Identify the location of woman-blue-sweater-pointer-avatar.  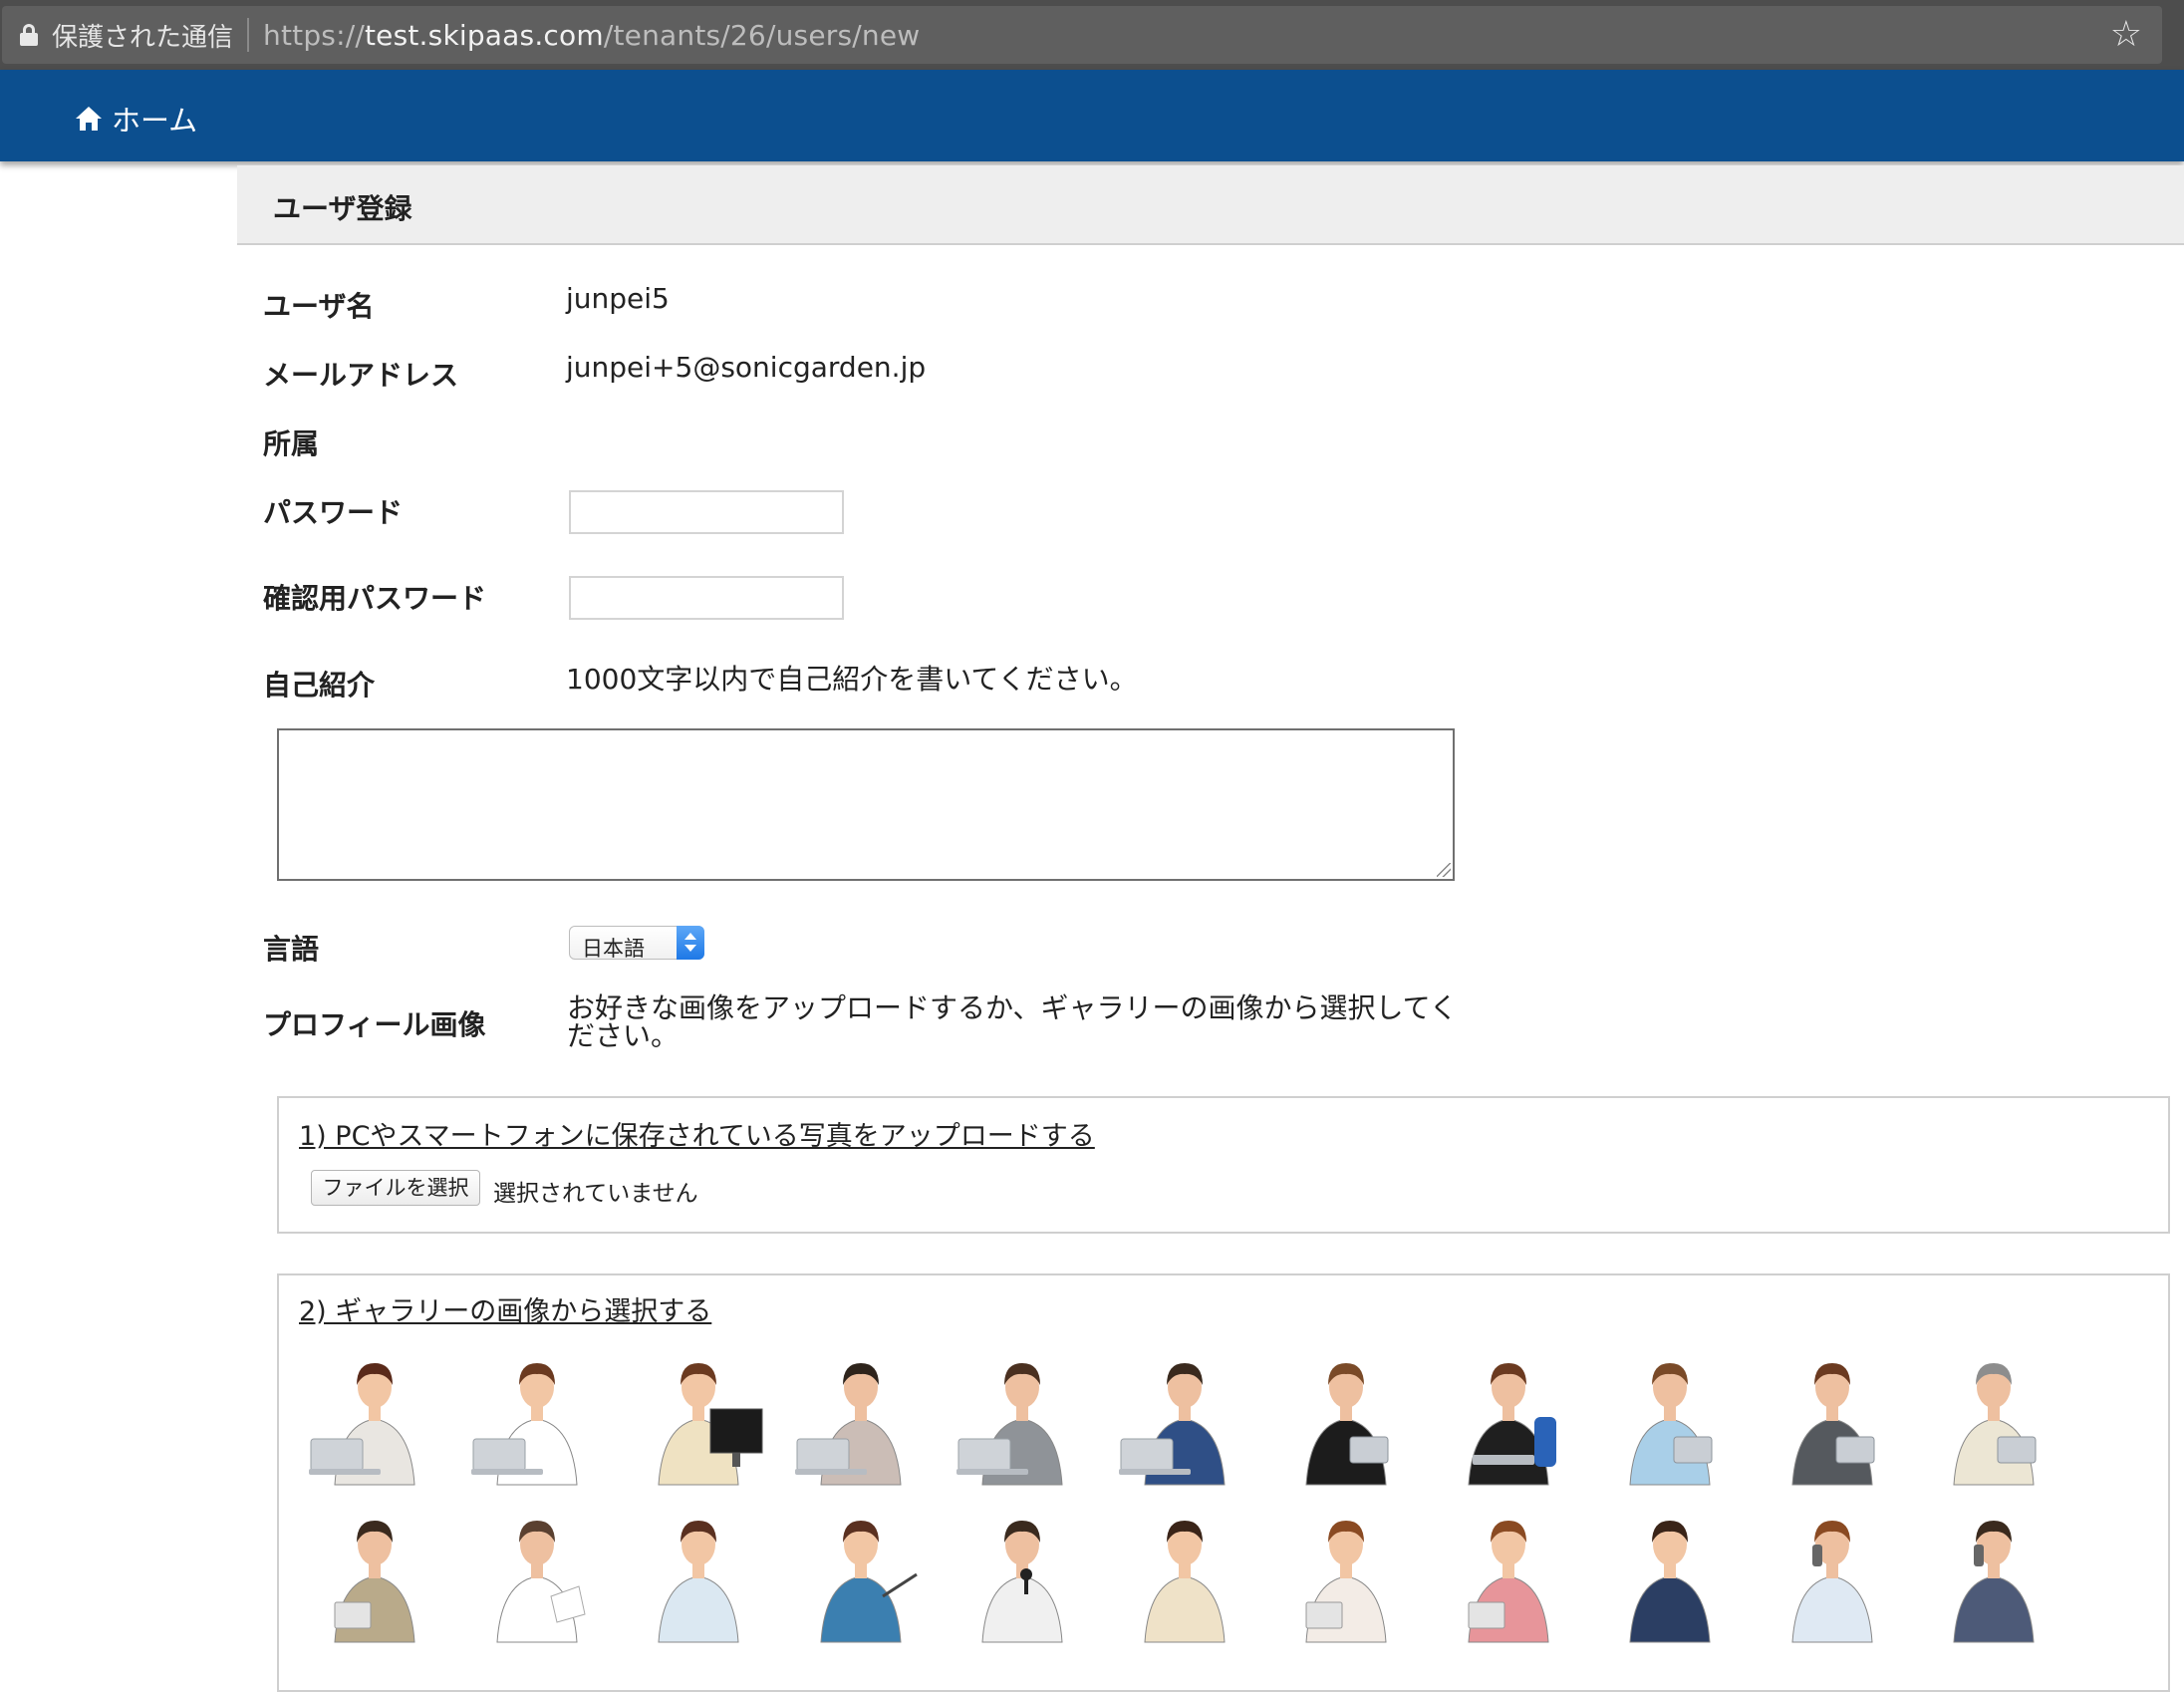
(861, 1574).